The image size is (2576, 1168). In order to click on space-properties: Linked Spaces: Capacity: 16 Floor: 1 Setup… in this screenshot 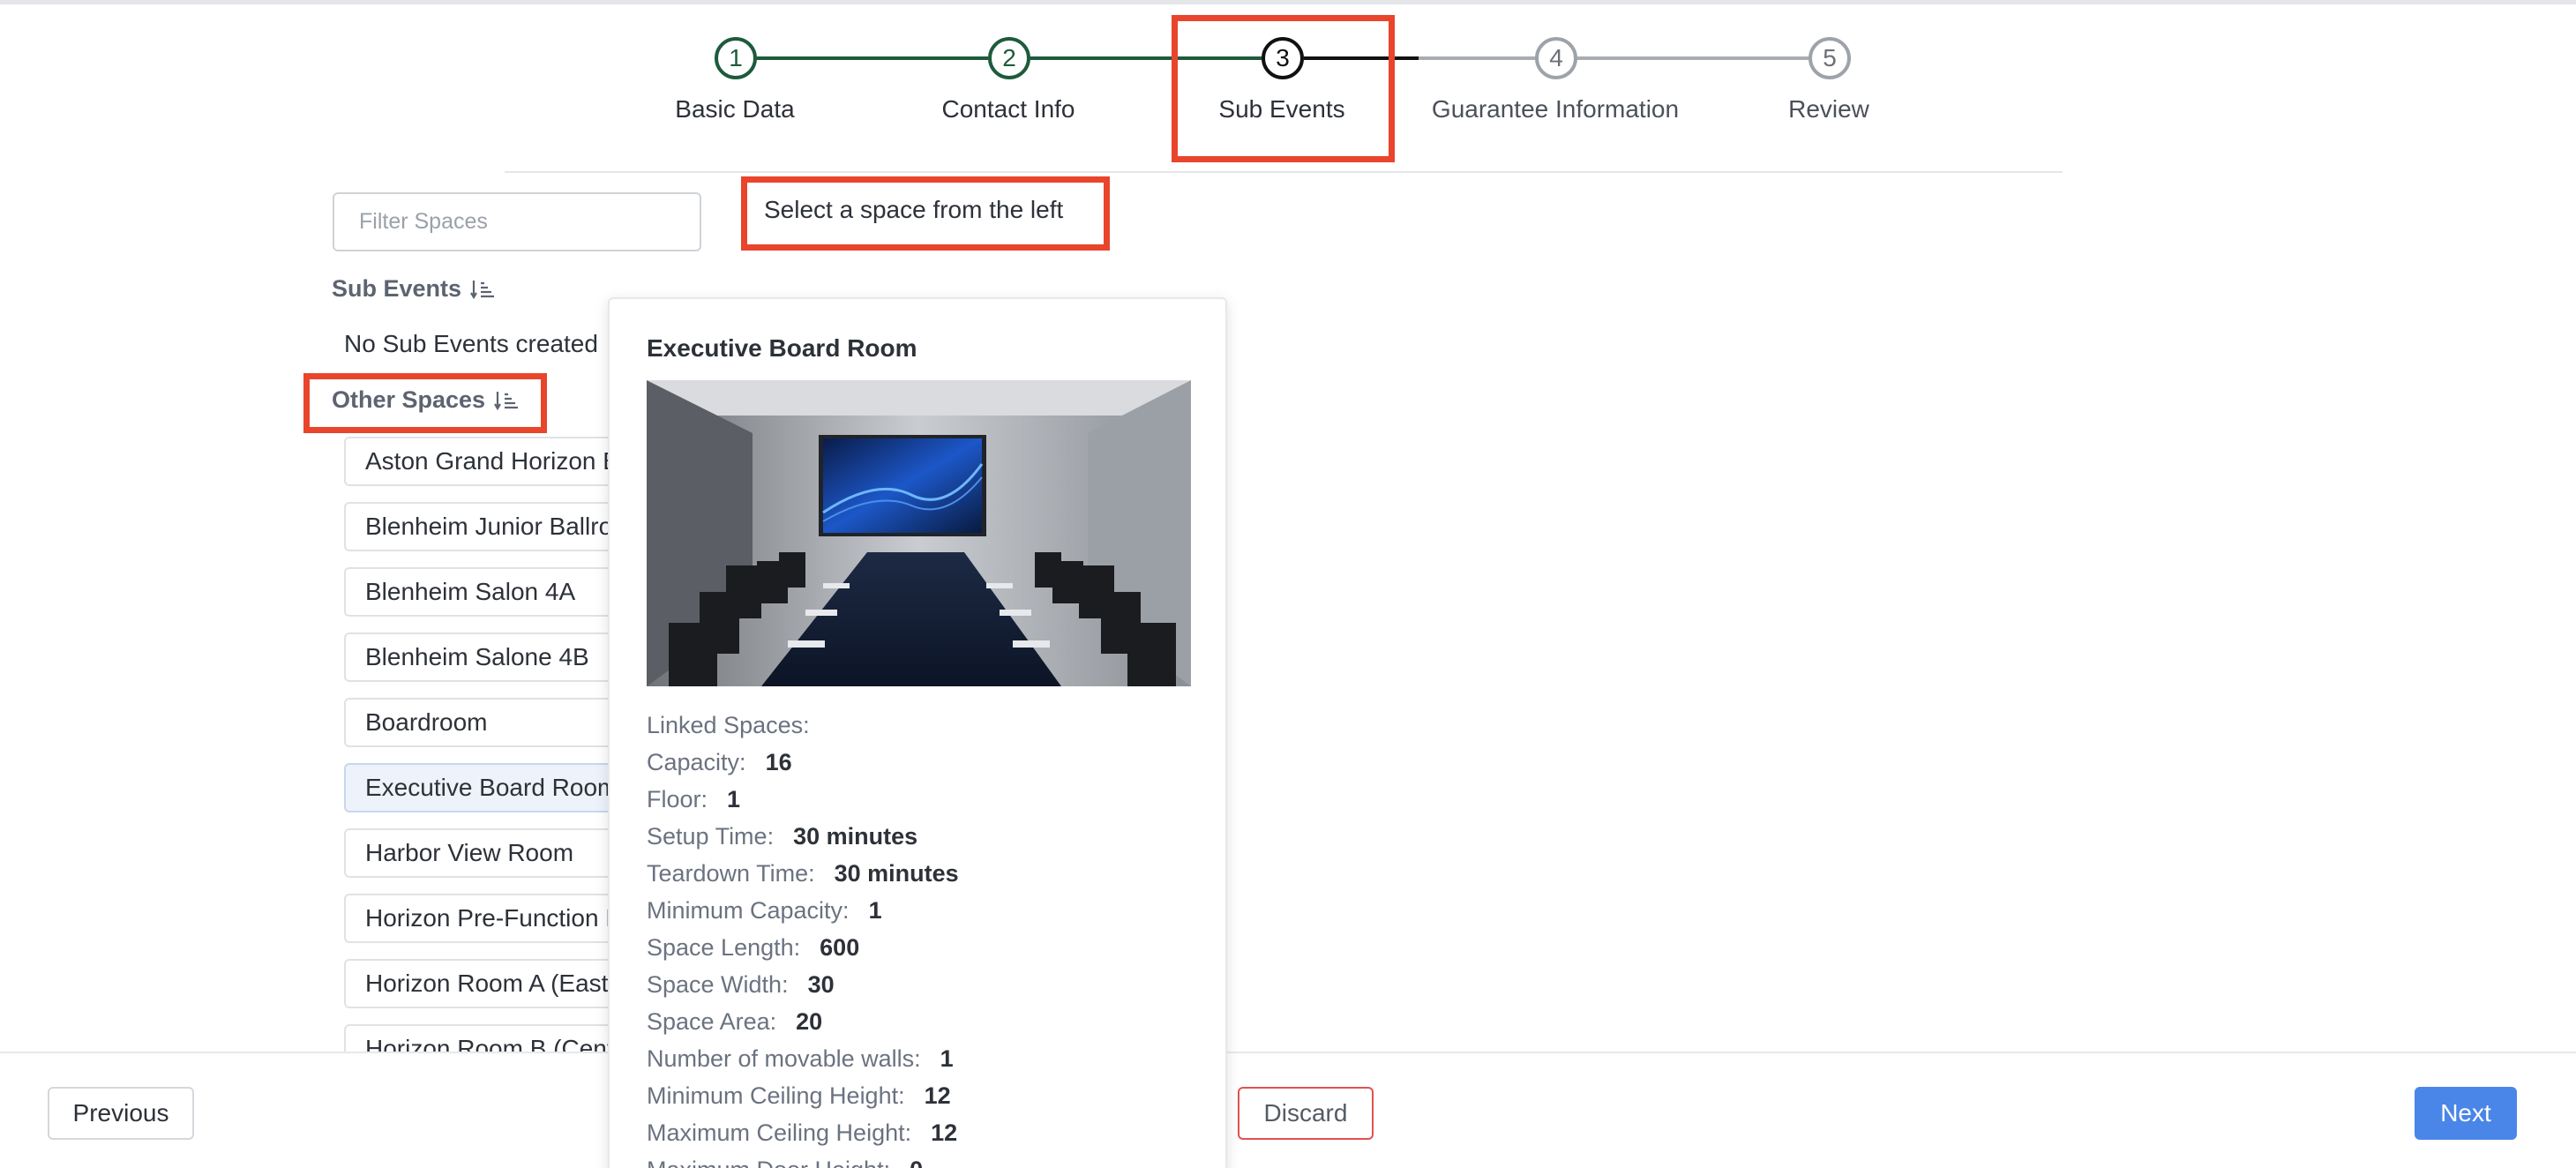, I will do `click(803, 937)`.